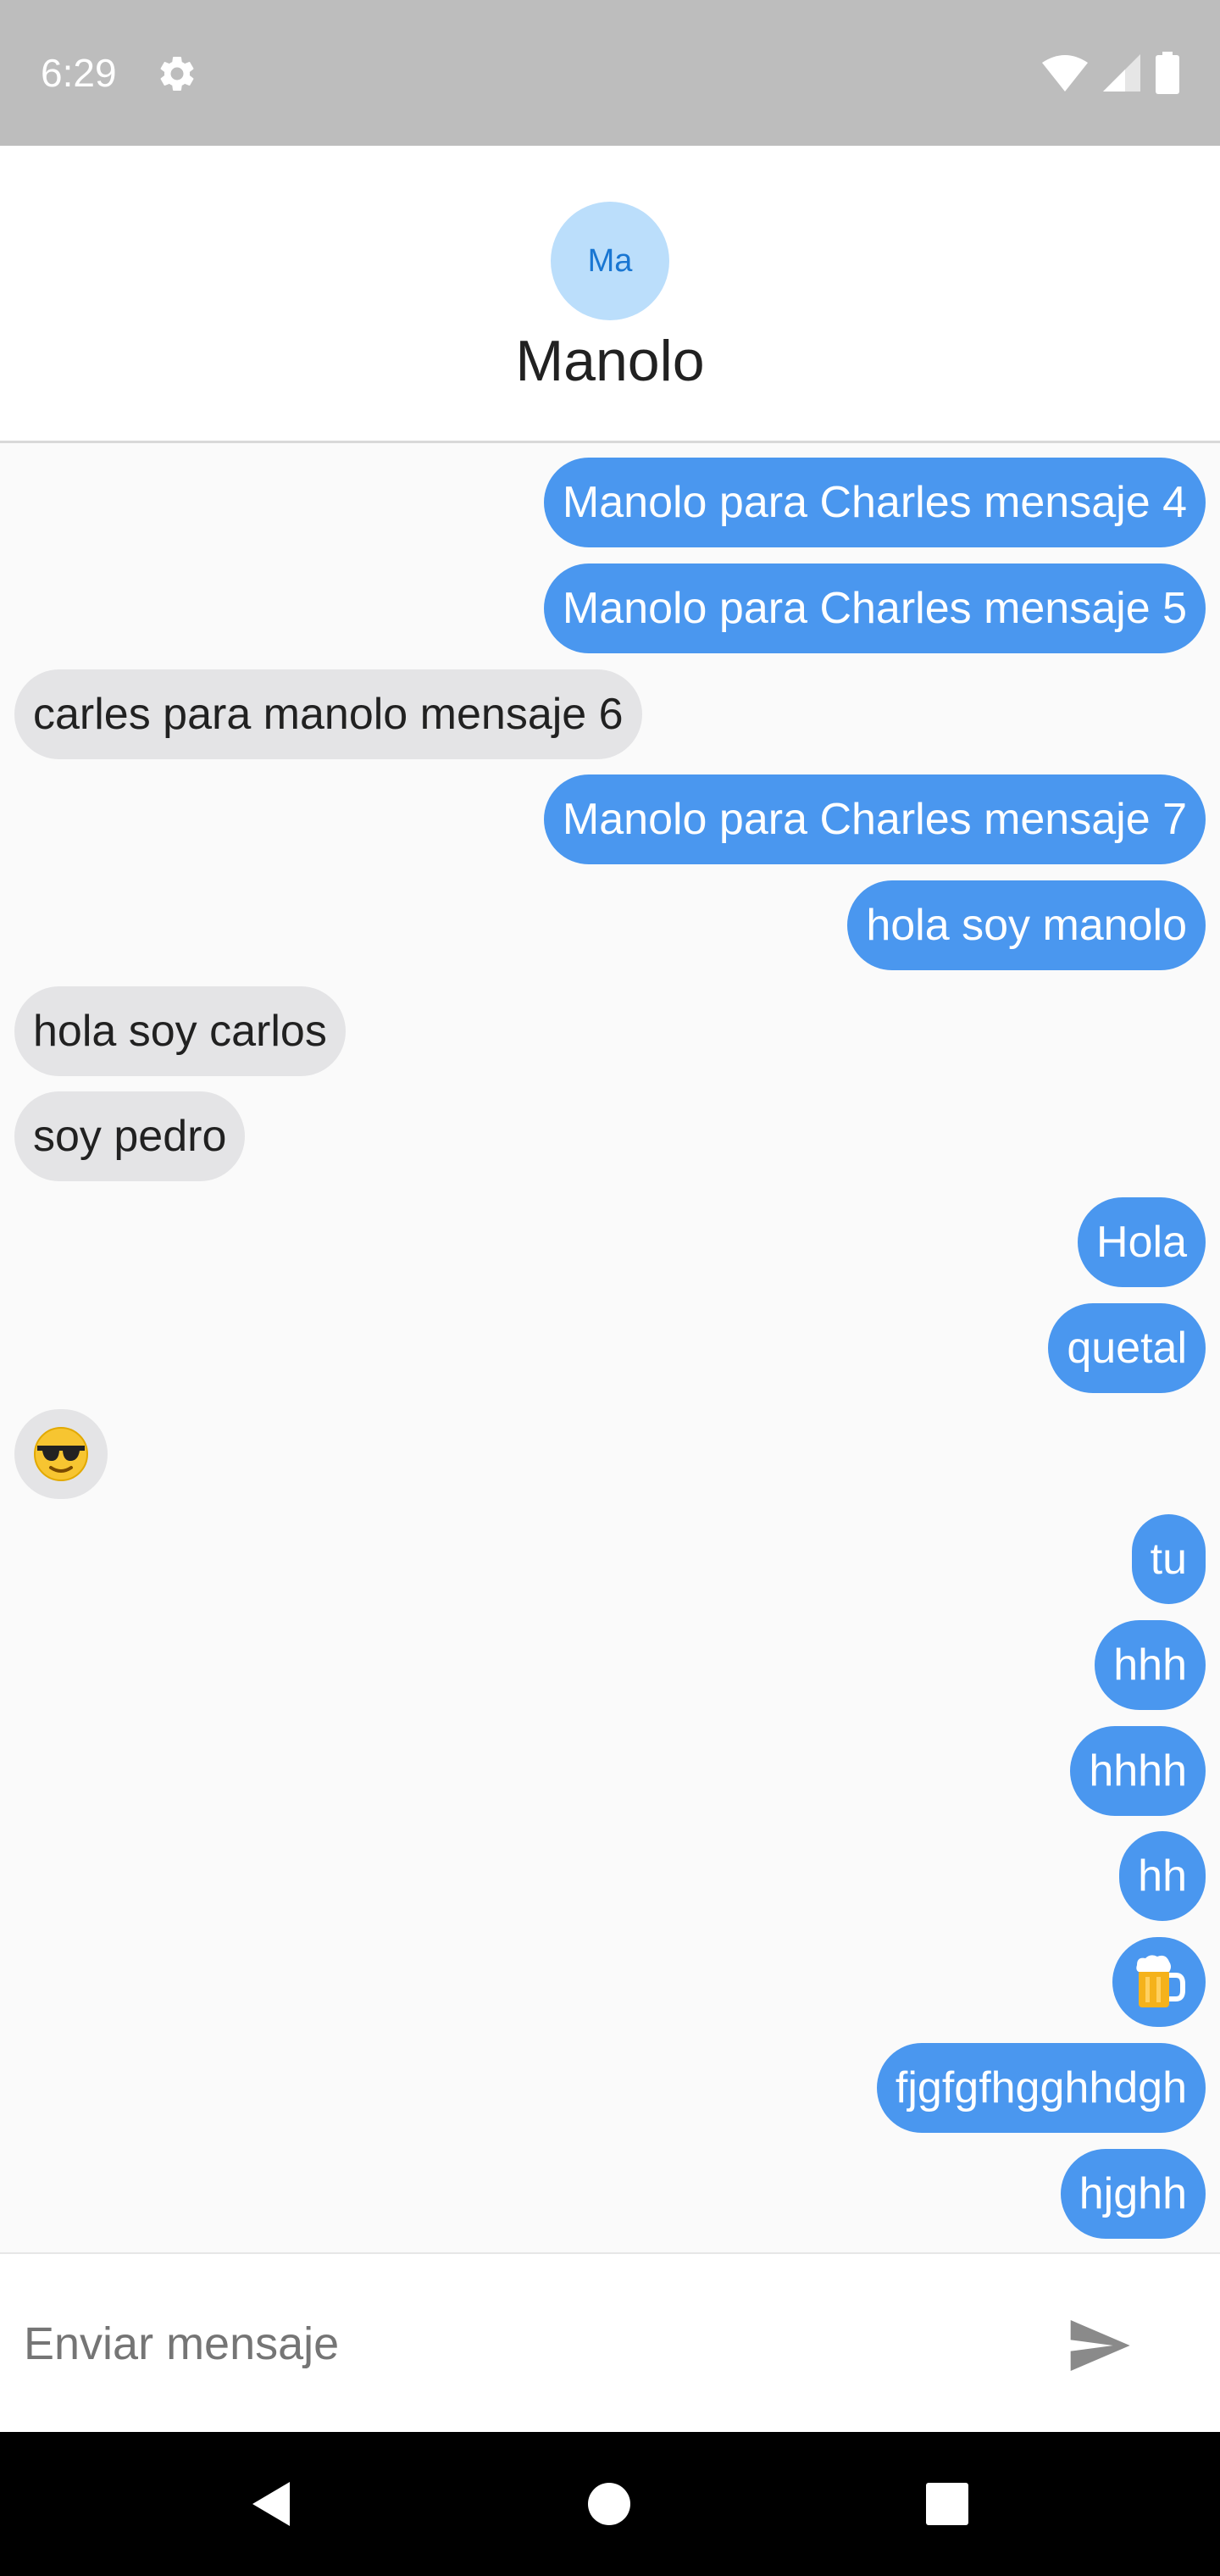 This screenshot has width=1220, height=2576. Describe the element at coordinates (1162, 1876) in the screenshot. I see `message-bubble-outgoing: hh` at that location.